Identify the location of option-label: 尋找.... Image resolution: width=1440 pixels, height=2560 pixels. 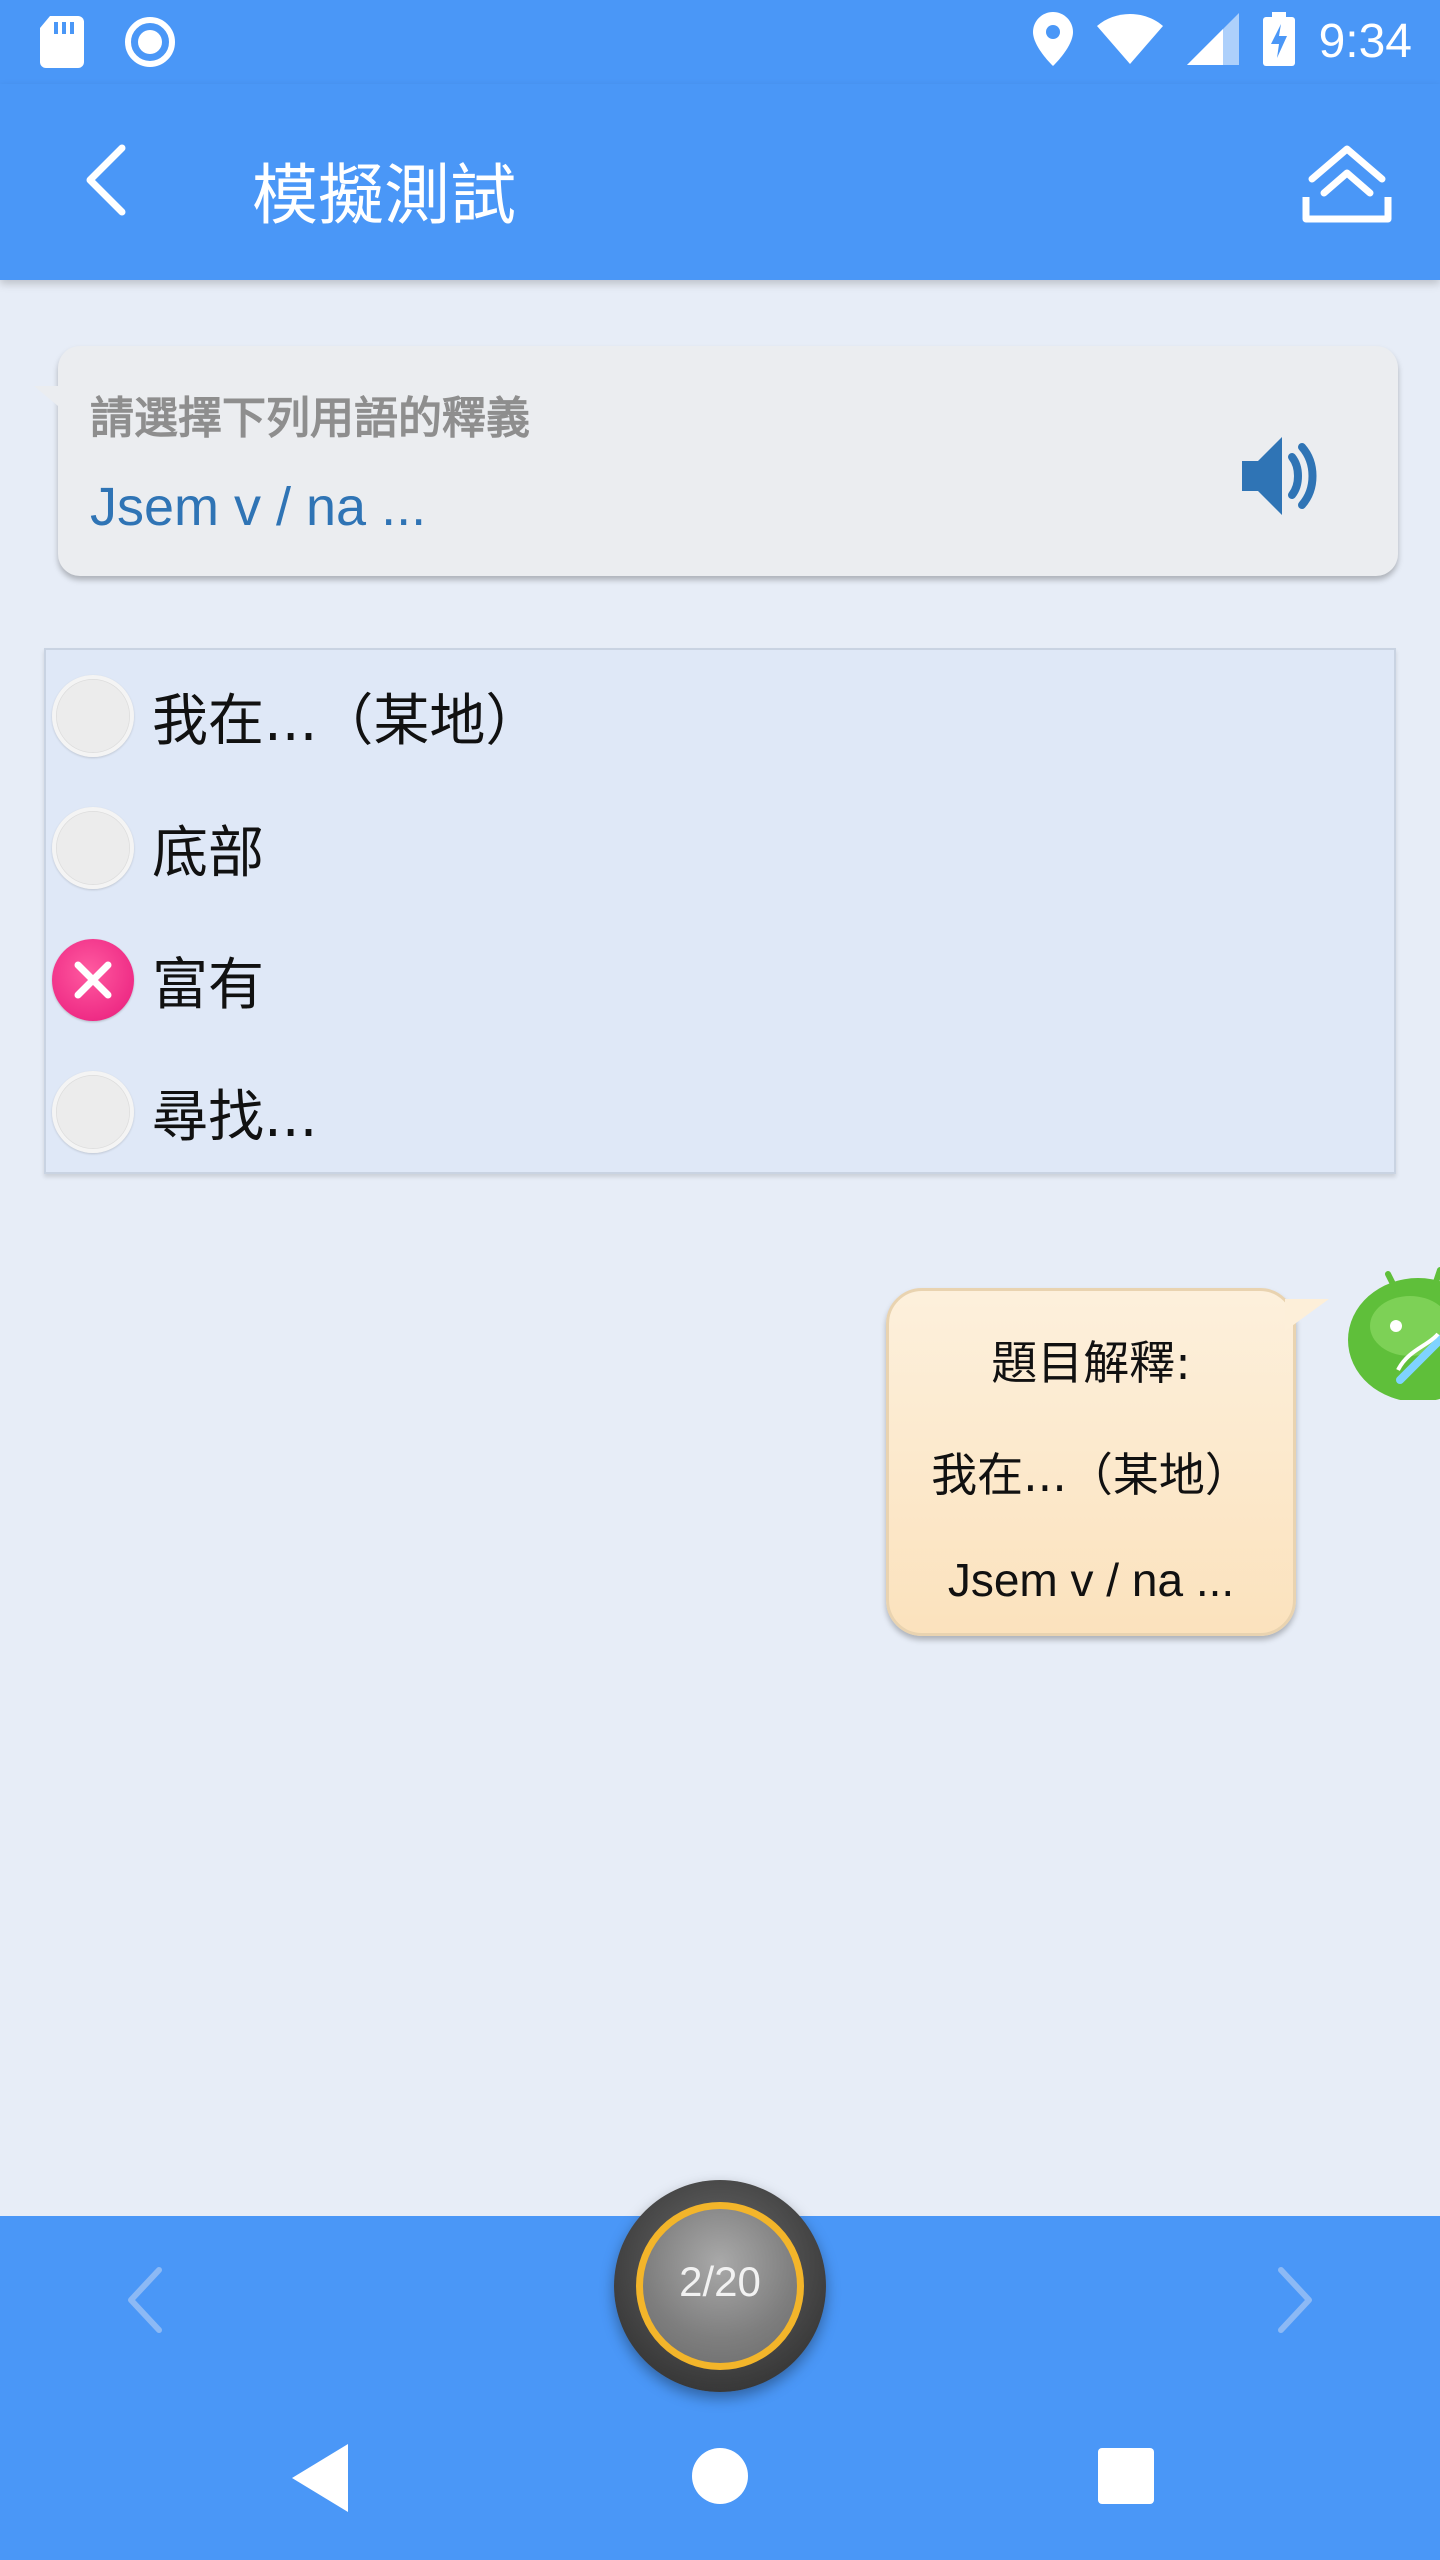
(235, 1117).